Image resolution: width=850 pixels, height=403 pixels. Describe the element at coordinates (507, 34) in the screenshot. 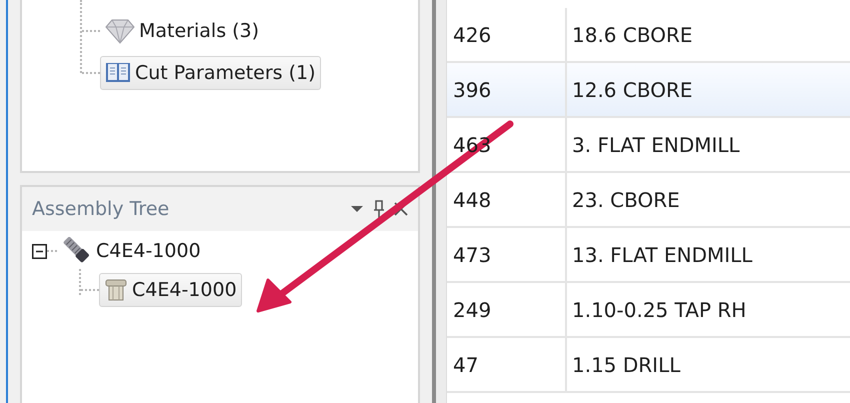

I see `table-cell: 426` at that location.